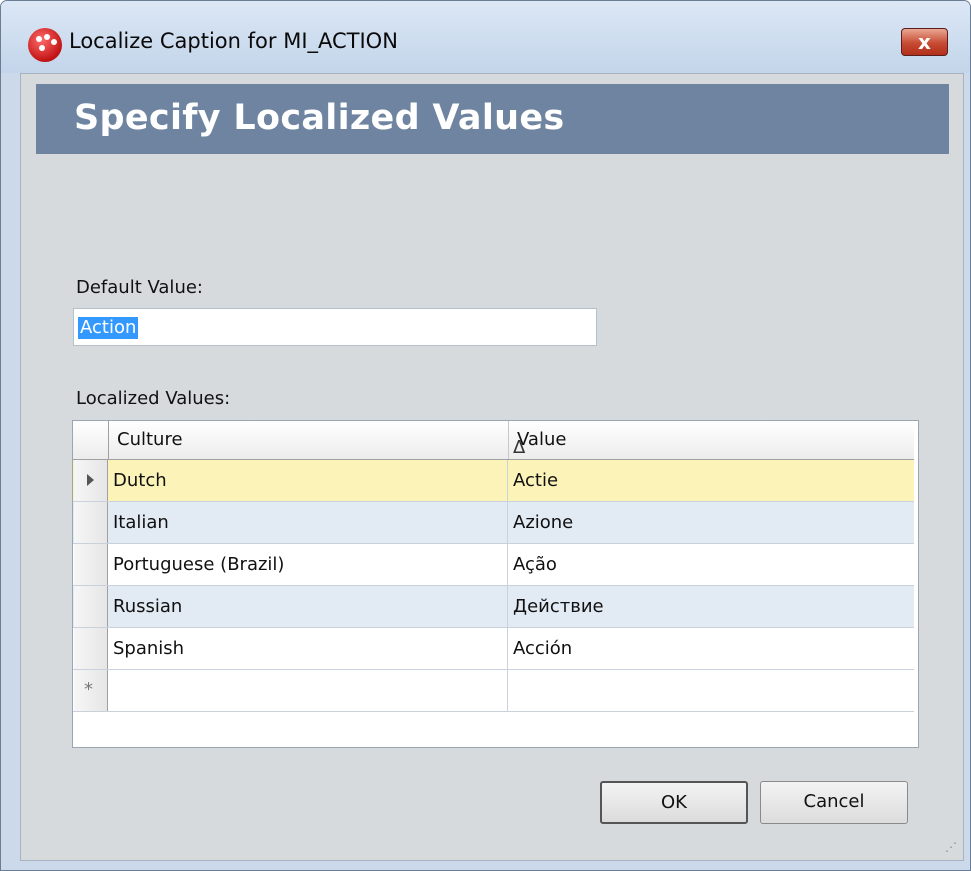 Image resolution: width=971 pixels, height=871 pixels. Describe the element at coordinates (308, 564) in the screenshot. I see `culture-cell: Portuguese (Brazil)` at that location.